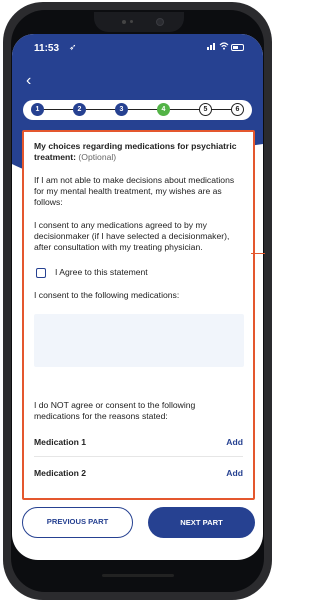 The width and height of the screenshot is (320, 602). I want to click on step-1: 1, so click(37, 109).